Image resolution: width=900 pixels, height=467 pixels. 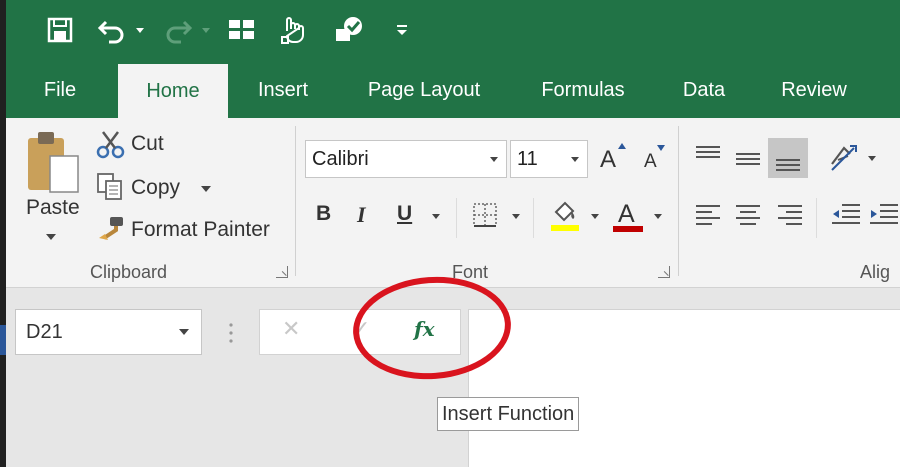 What do you see at coordinates (622, 146) in the screenshot?
I see `grow-arrow-icon` at bounding box center [622, 146].